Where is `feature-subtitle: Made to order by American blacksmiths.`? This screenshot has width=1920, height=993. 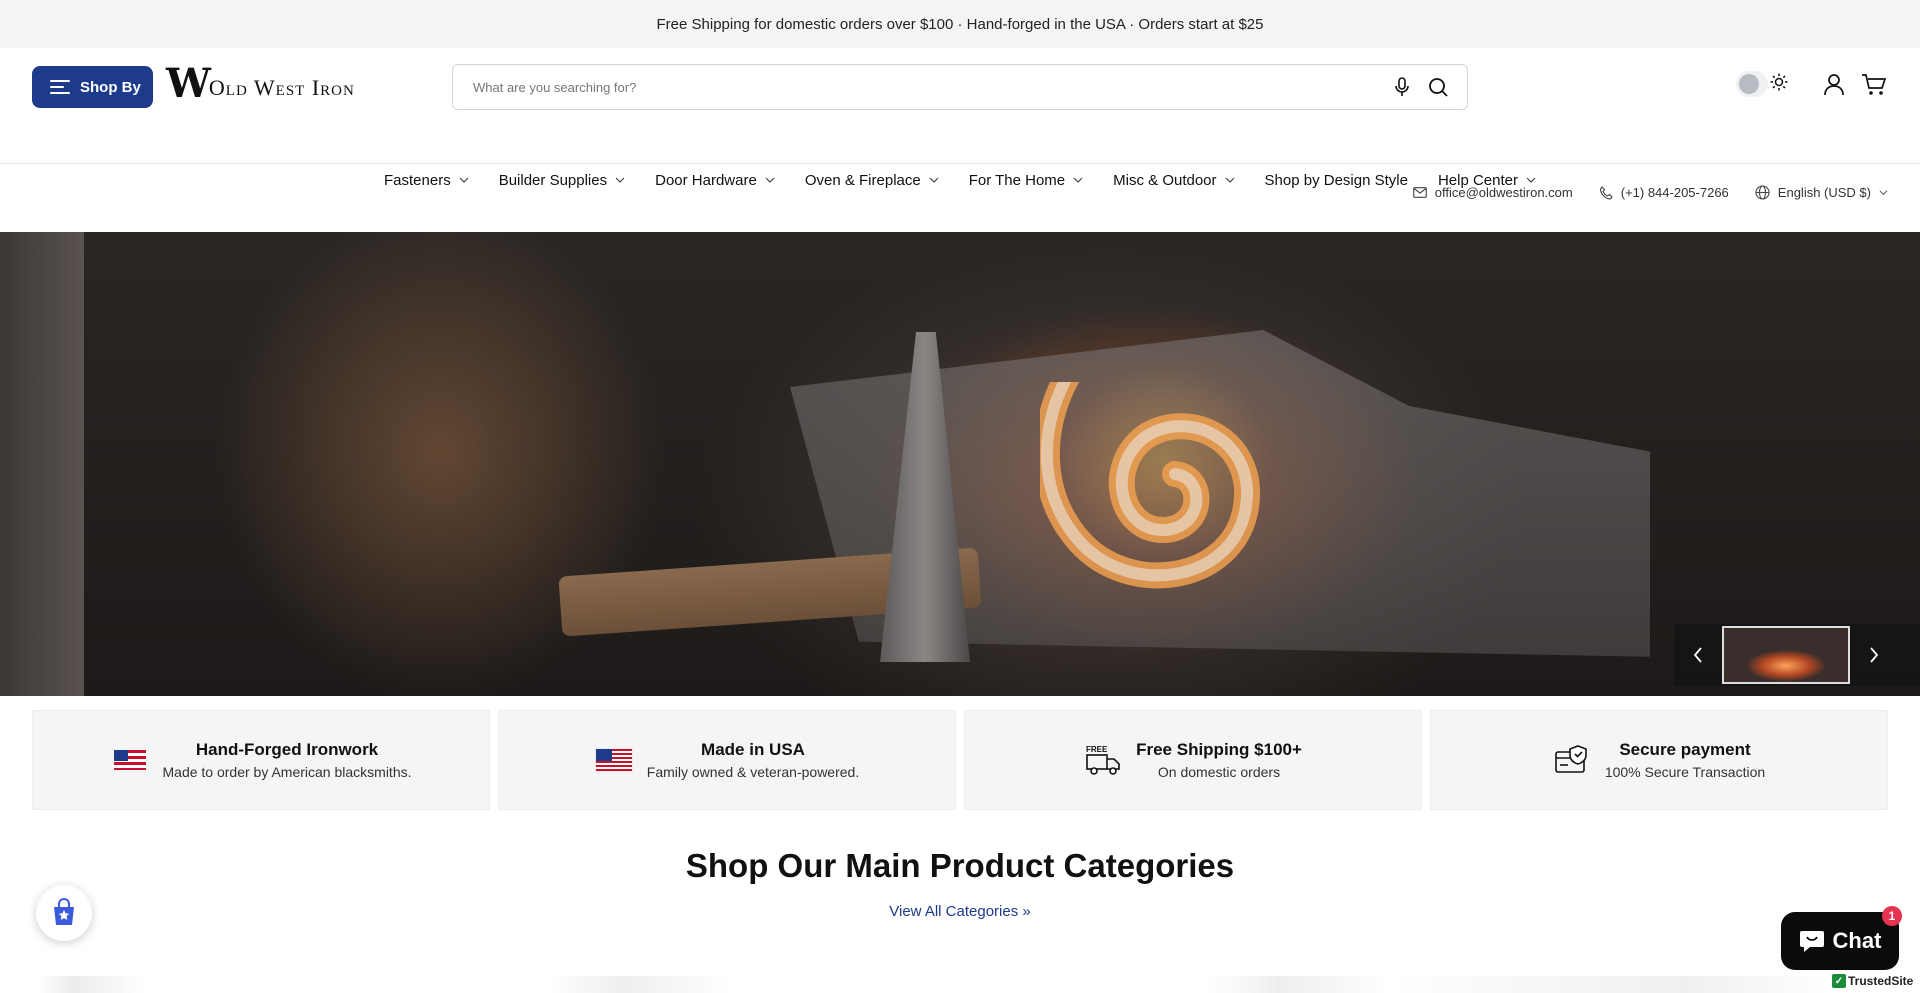 feature-subtitle: Made to order by American blacksmiths. is located at coordinates (287, 772).